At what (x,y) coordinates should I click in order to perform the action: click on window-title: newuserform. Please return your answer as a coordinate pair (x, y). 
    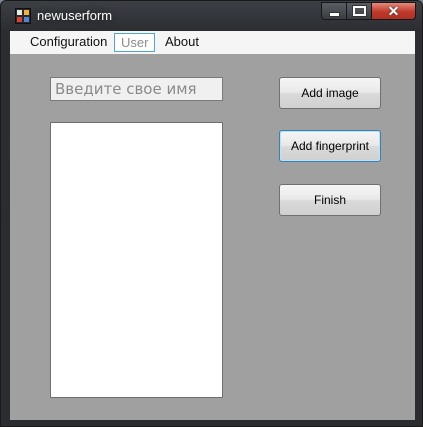
    Looking at the image, I should click on (75, 15).